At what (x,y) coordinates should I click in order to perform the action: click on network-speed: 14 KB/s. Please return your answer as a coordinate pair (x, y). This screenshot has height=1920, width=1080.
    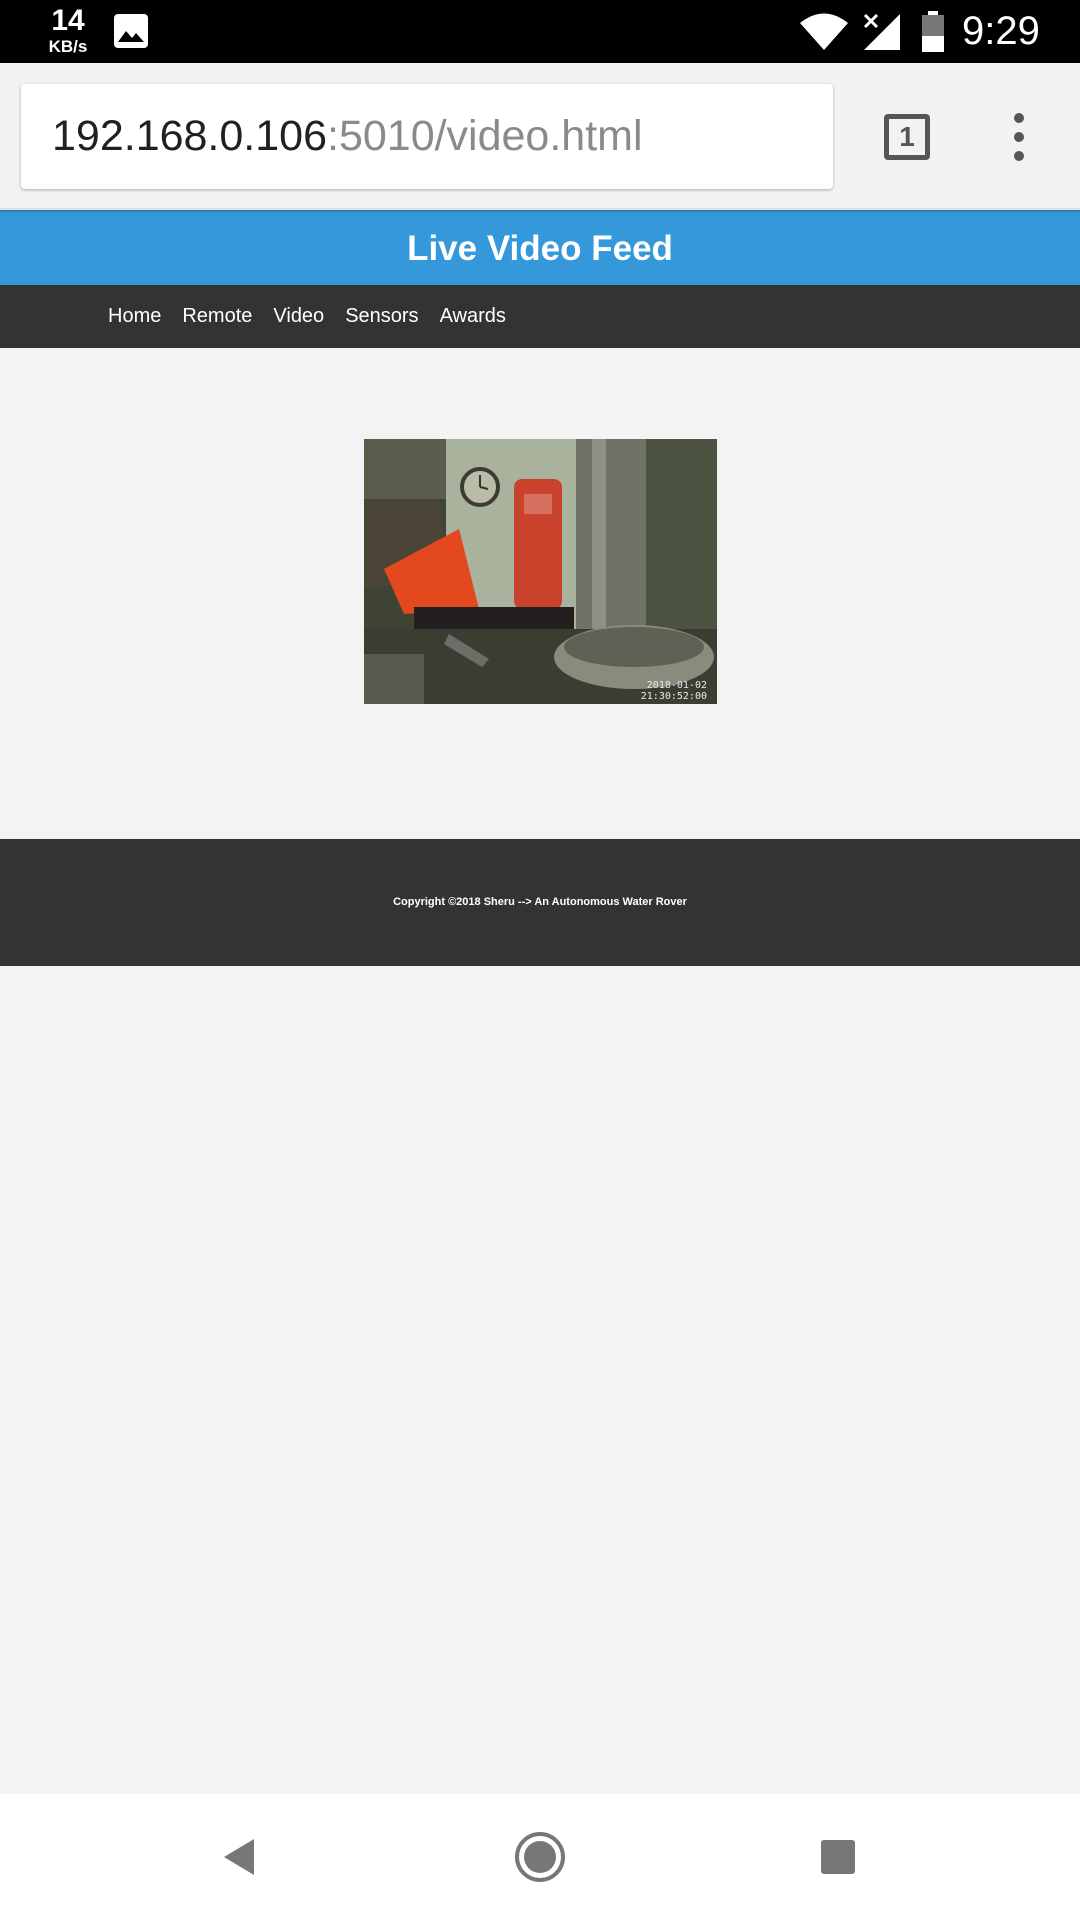
    Looking at the image, I should click on (68, 30).